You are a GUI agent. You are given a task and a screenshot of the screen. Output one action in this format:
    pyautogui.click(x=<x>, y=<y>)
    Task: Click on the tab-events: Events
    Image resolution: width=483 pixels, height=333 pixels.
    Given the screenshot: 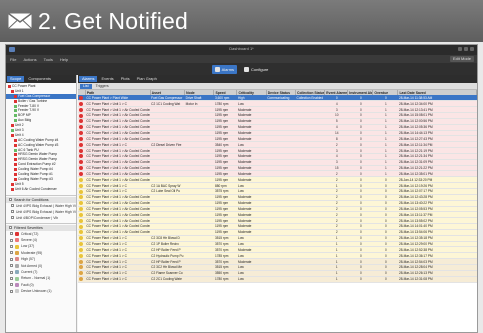 What is the action you would take?
    pyautogui.click(x=107, y=79)
    